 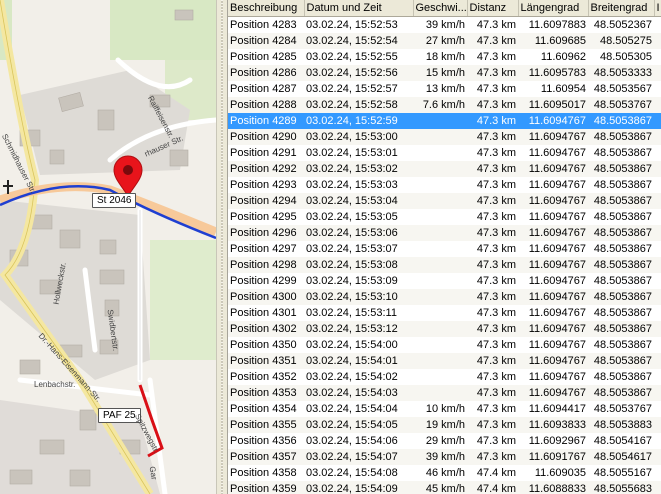 What do you see at coordinates (359, 8) in the screenshot?
I see `column-header-datum: Datum und Zeit` at bounding box center [359, 8].